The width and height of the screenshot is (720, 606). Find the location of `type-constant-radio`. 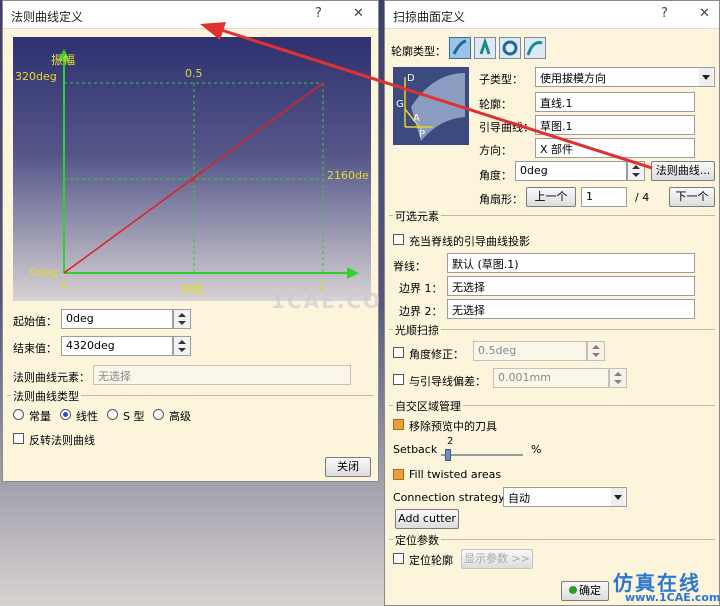

type-constant-radio is located at coordinates (18, 414).